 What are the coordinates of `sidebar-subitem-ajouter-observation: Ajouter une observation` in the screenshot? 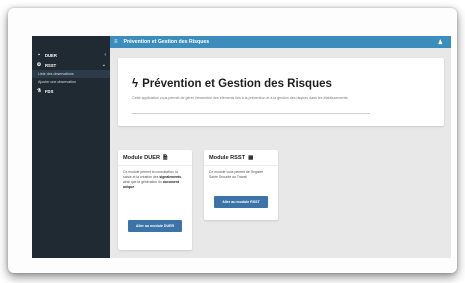 It's located at (71, 82).